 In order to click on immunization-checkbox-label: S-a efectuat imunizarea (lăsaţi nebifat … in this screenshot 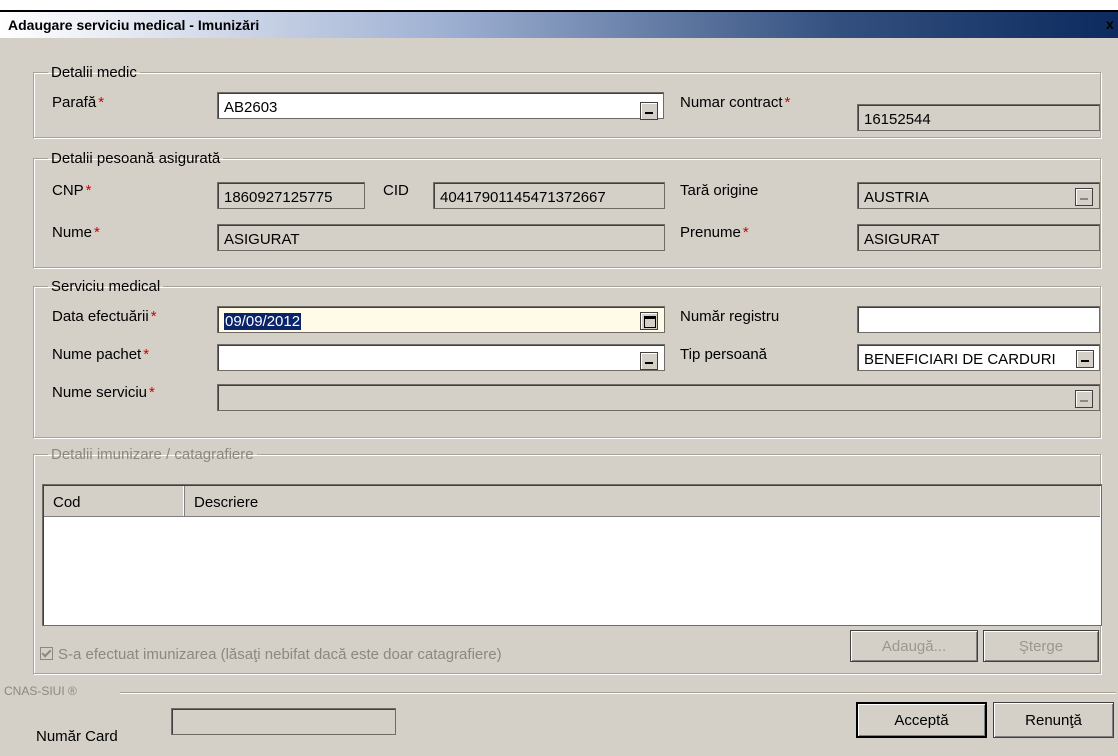, I will do `click(280, 654)`.